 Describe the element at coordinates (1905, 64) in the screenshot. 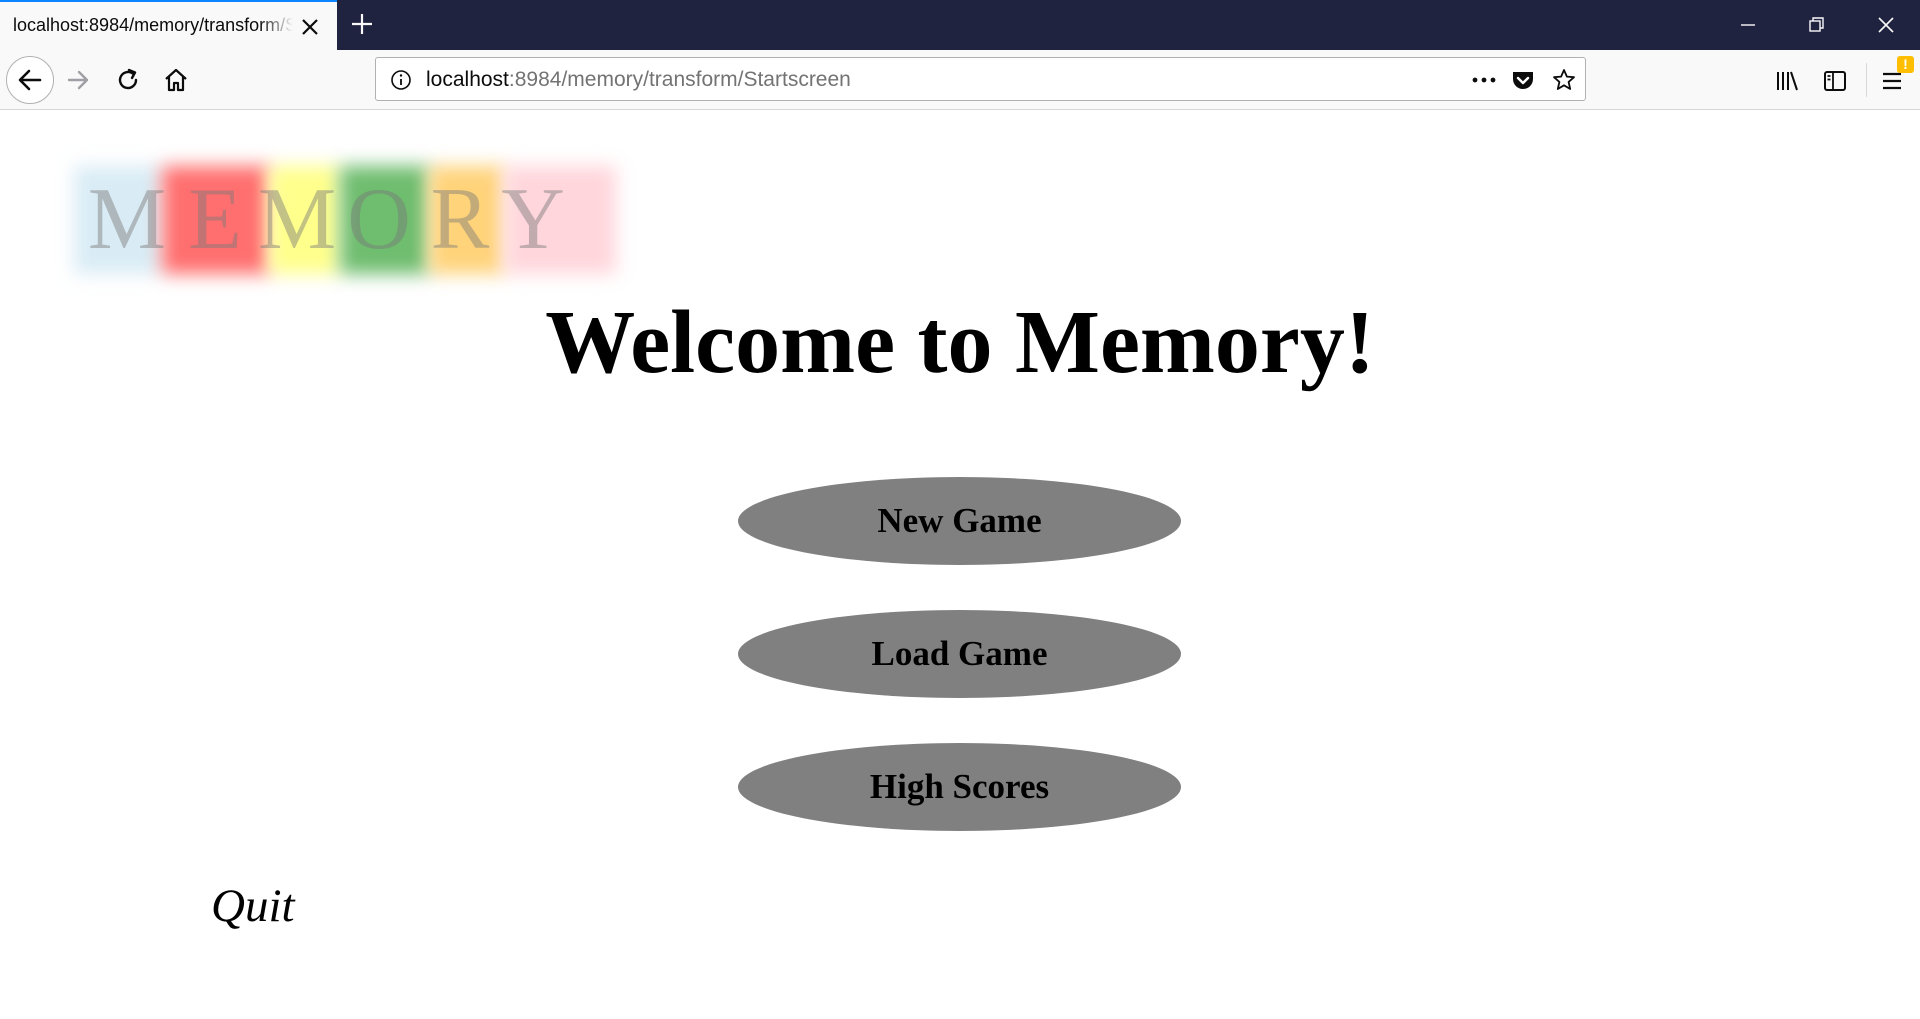

I see `warning-badge: !` at that location.